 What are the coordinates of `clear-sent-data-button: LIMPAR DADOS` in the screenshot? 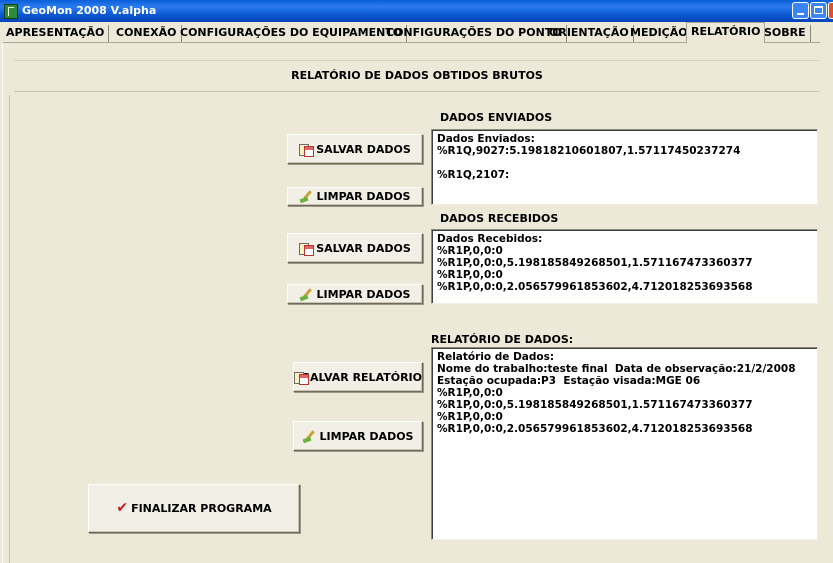 It's located at (355, 196).